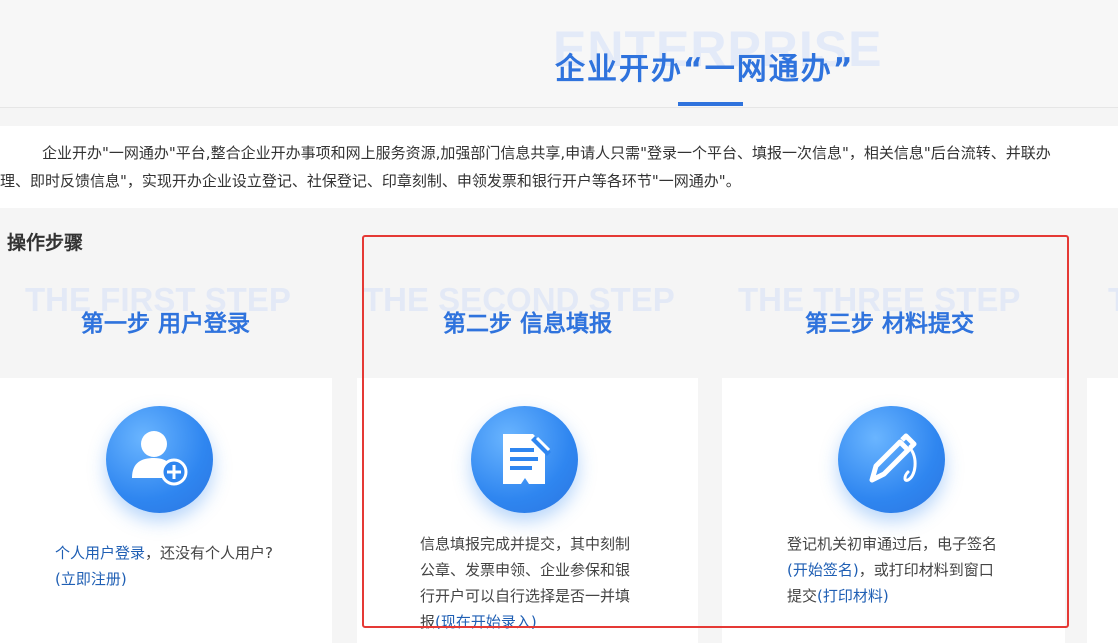 This screenshot has width=1118, height=643. I want to click on step-3-title: 第三步 材料提交, so click(890, 324).